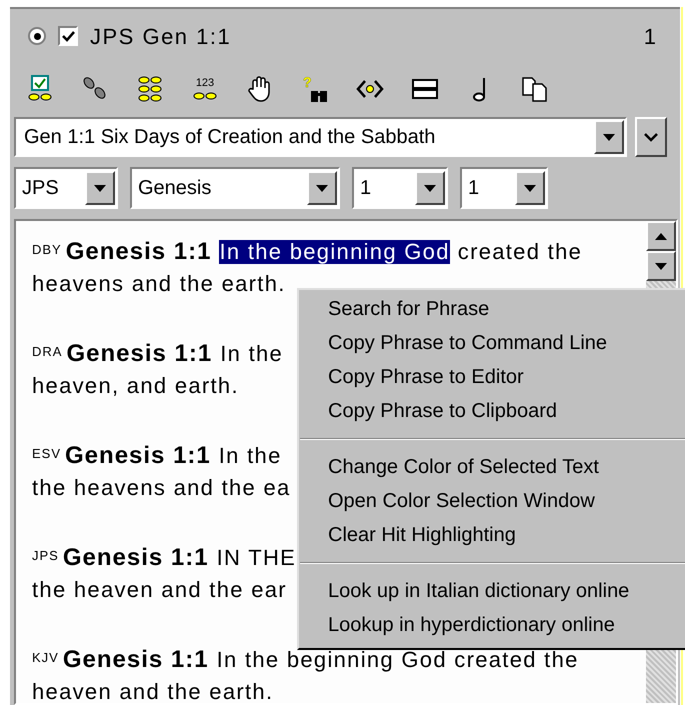 This screenshot has height=705, width=685. What do you see at coordinates (492, 467) in the screenshot?
I see `menu-item: Change Color of Selected Text` at bounding box center [492, 467].